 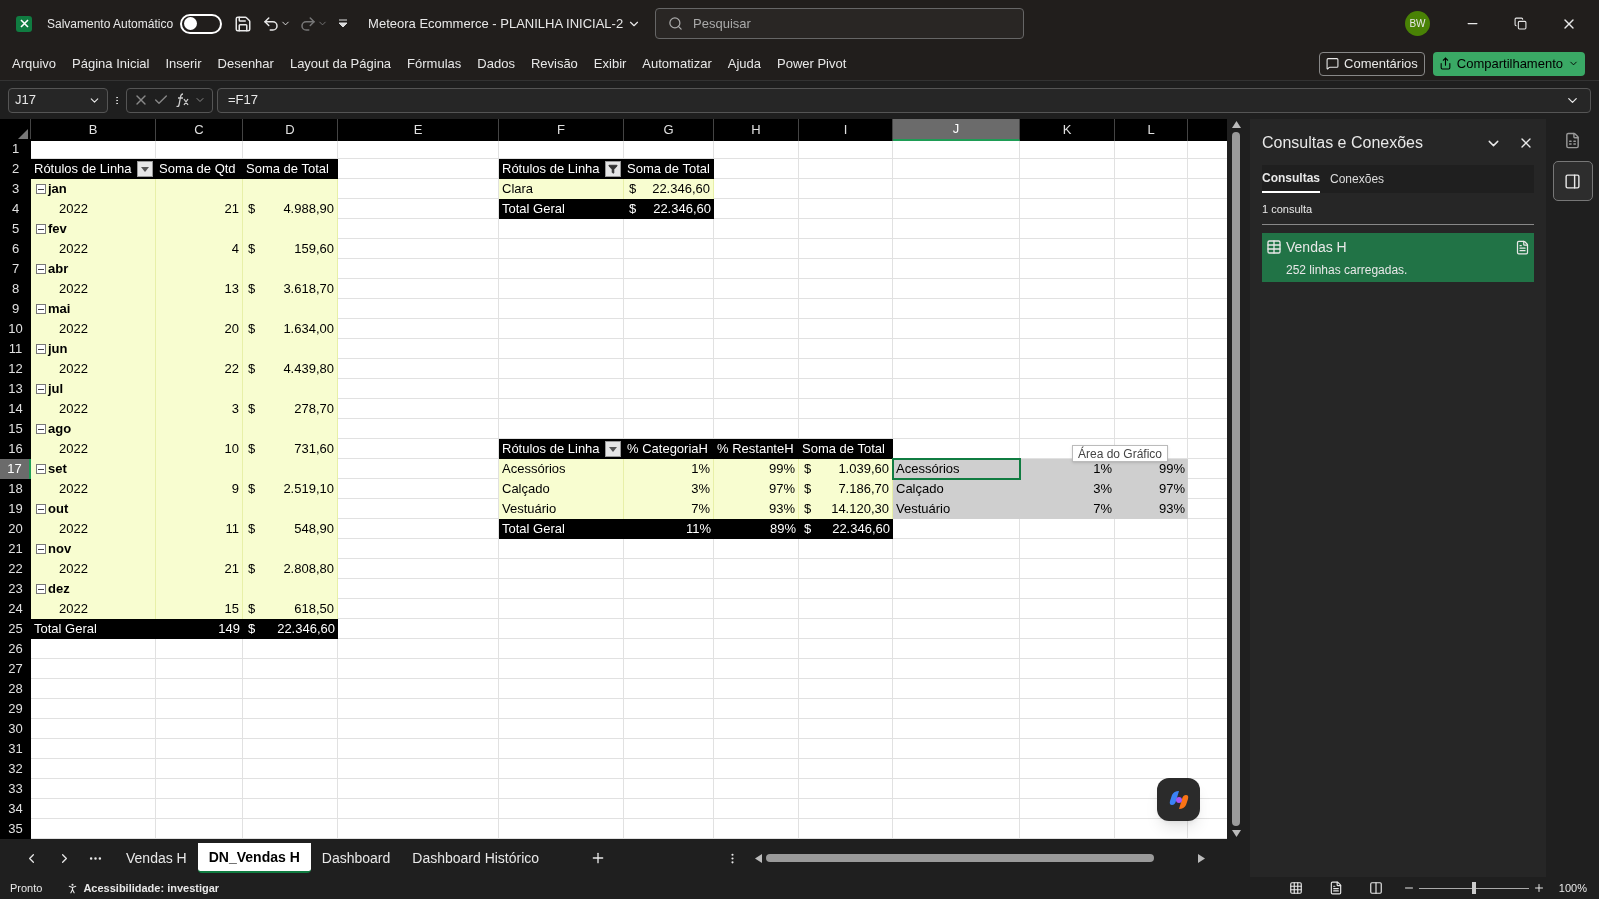 What do you see at coordinates (15, 289) in the screenshot?
I see `row-header: 8` at bounding box center [15, 289].